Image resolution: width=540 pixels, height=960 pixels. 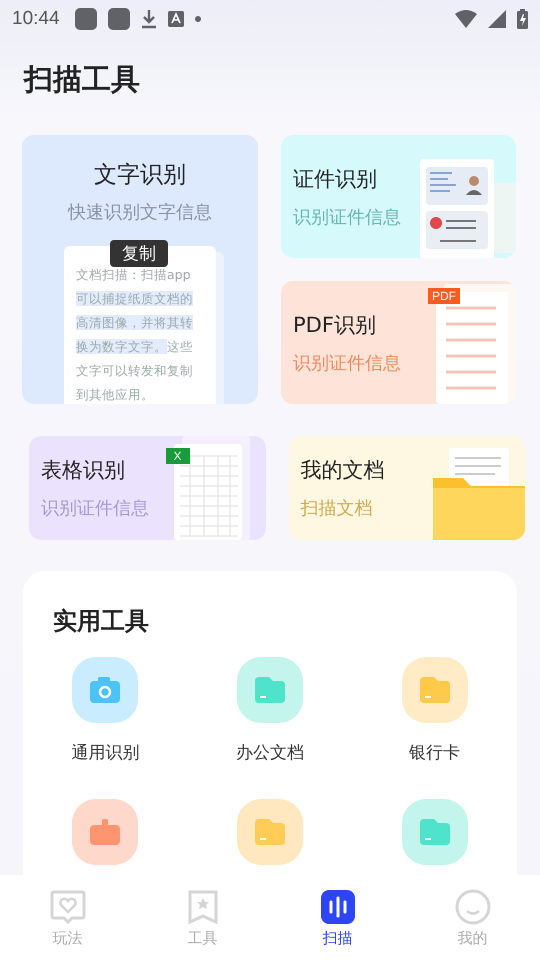 I want to click on signal-icon, so click(x=497, y=19).